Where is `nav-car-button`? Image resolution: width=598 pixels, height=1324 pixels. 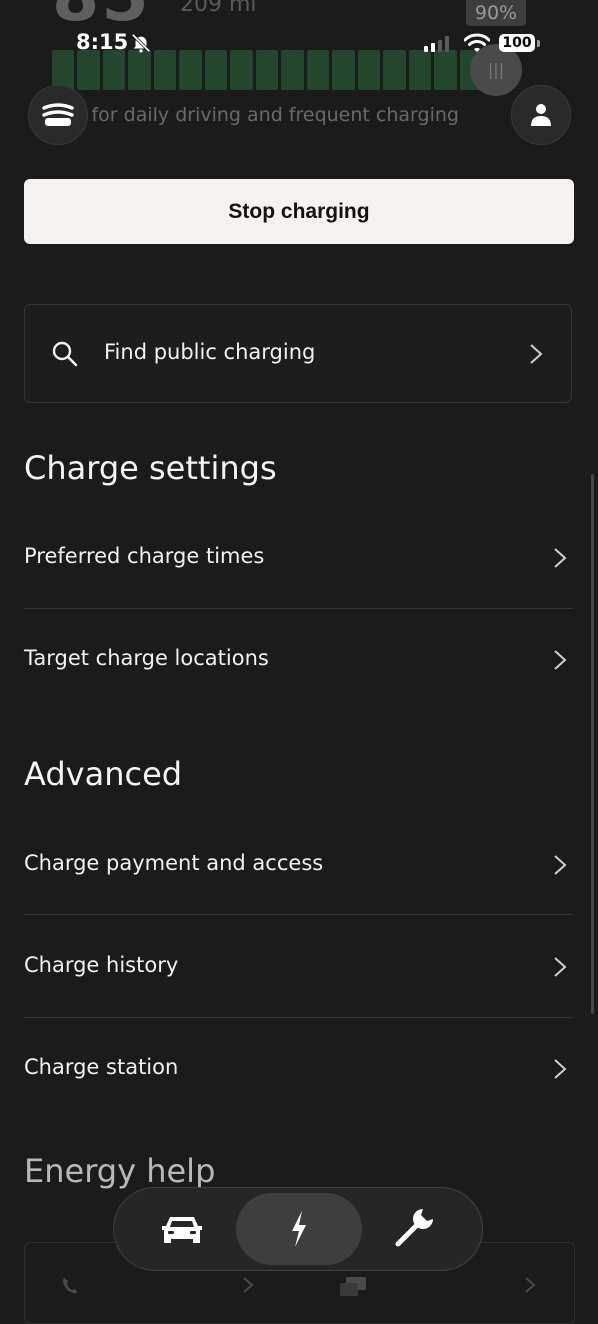
nav-car-button is located at coordinates (182, 1230).